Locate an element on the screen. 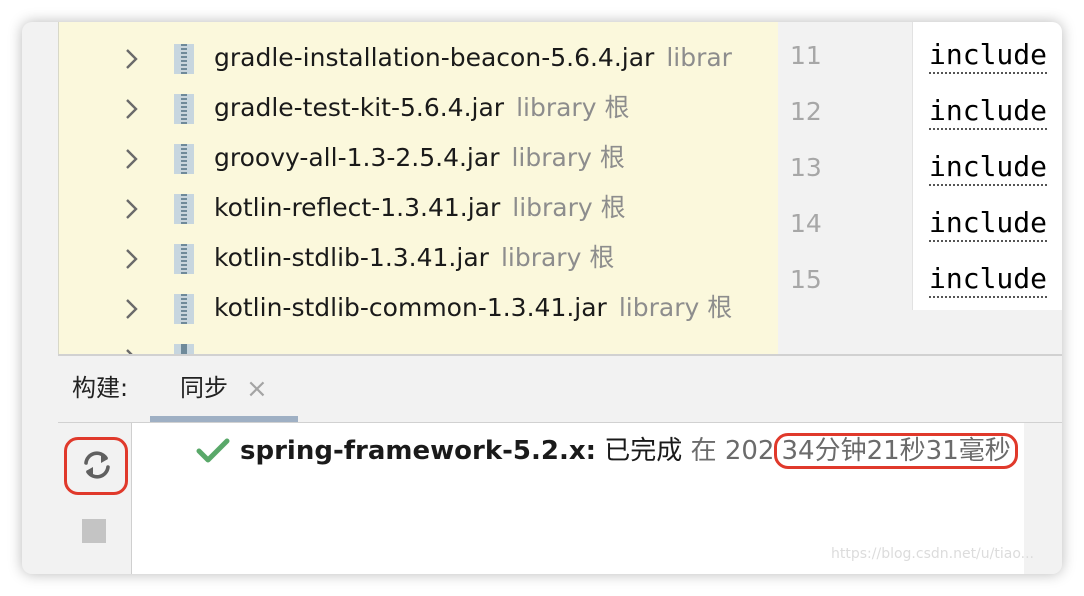 The height and width of the screenshot is (596, 1084). line-number: 11 is located at coordinates (806, 55).